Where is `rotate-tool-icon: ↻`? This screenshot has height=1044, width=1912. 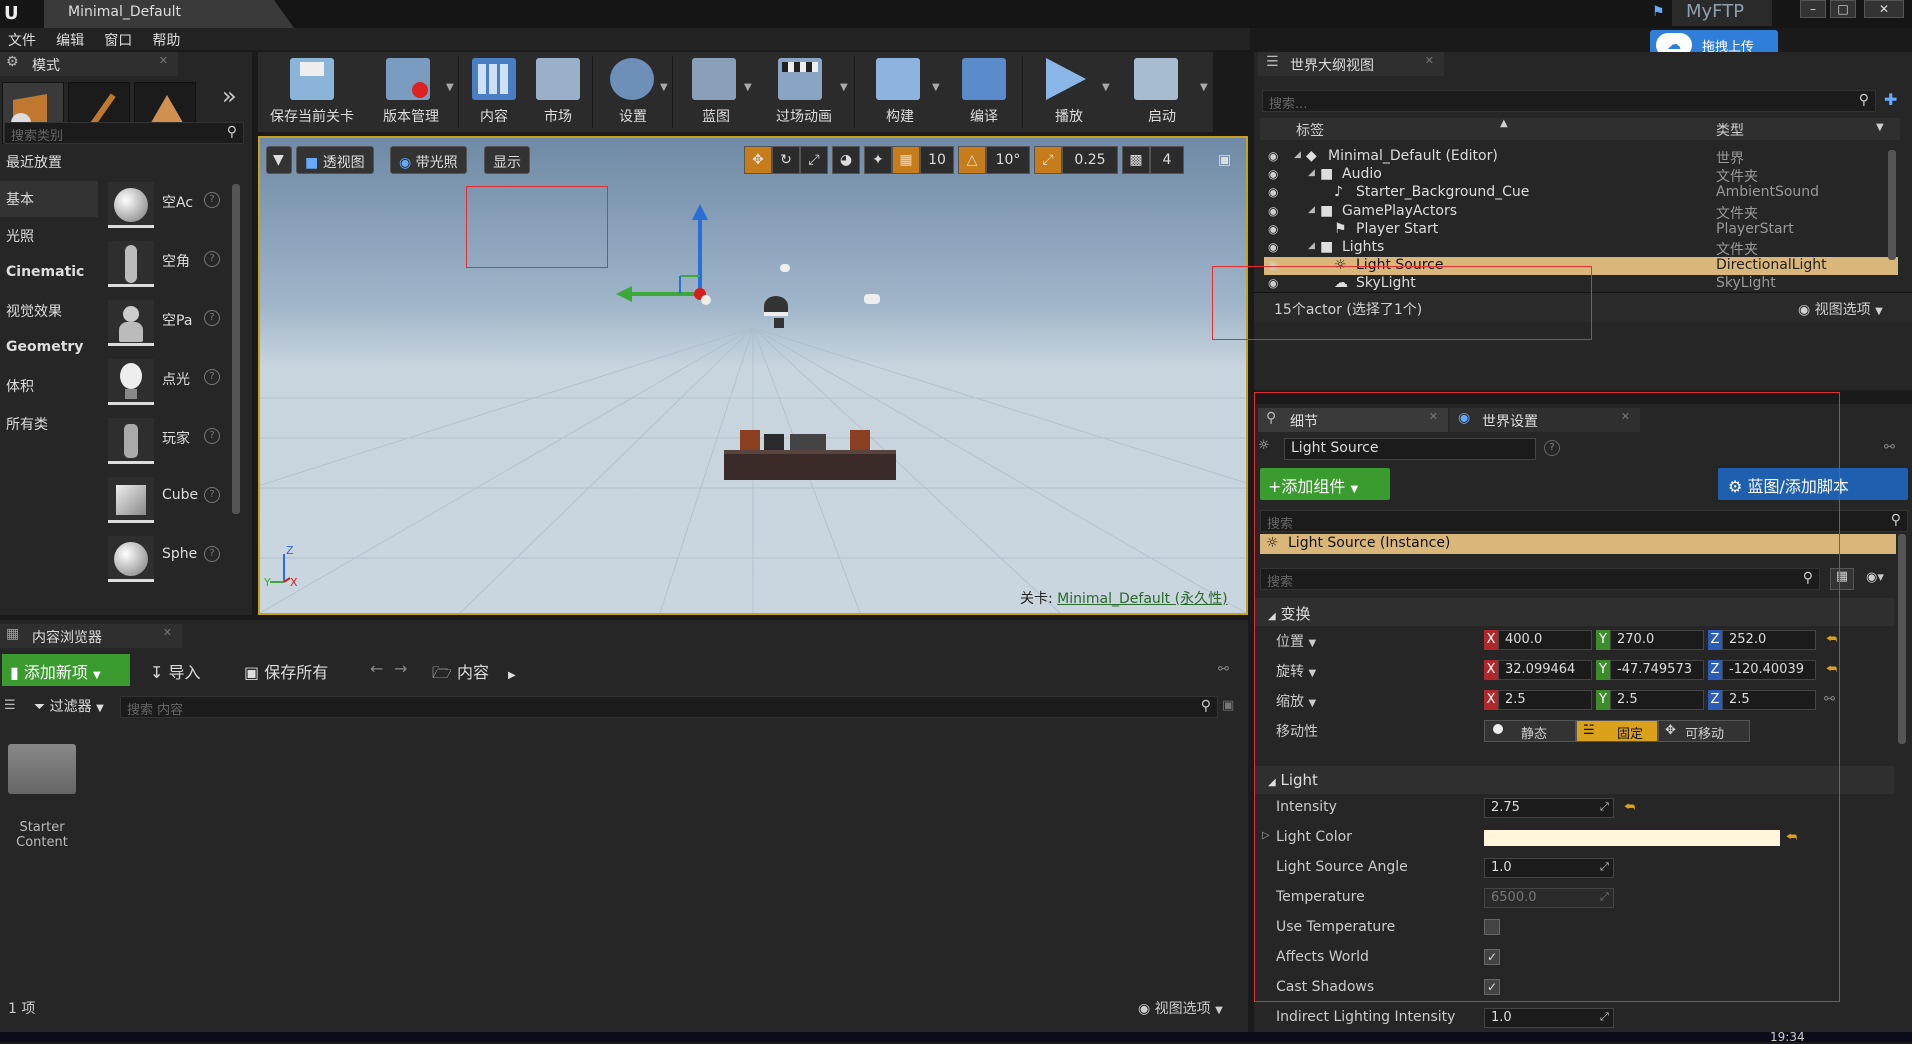
rotate-tool-icon: ↻ is located at coordinates (786, 160).